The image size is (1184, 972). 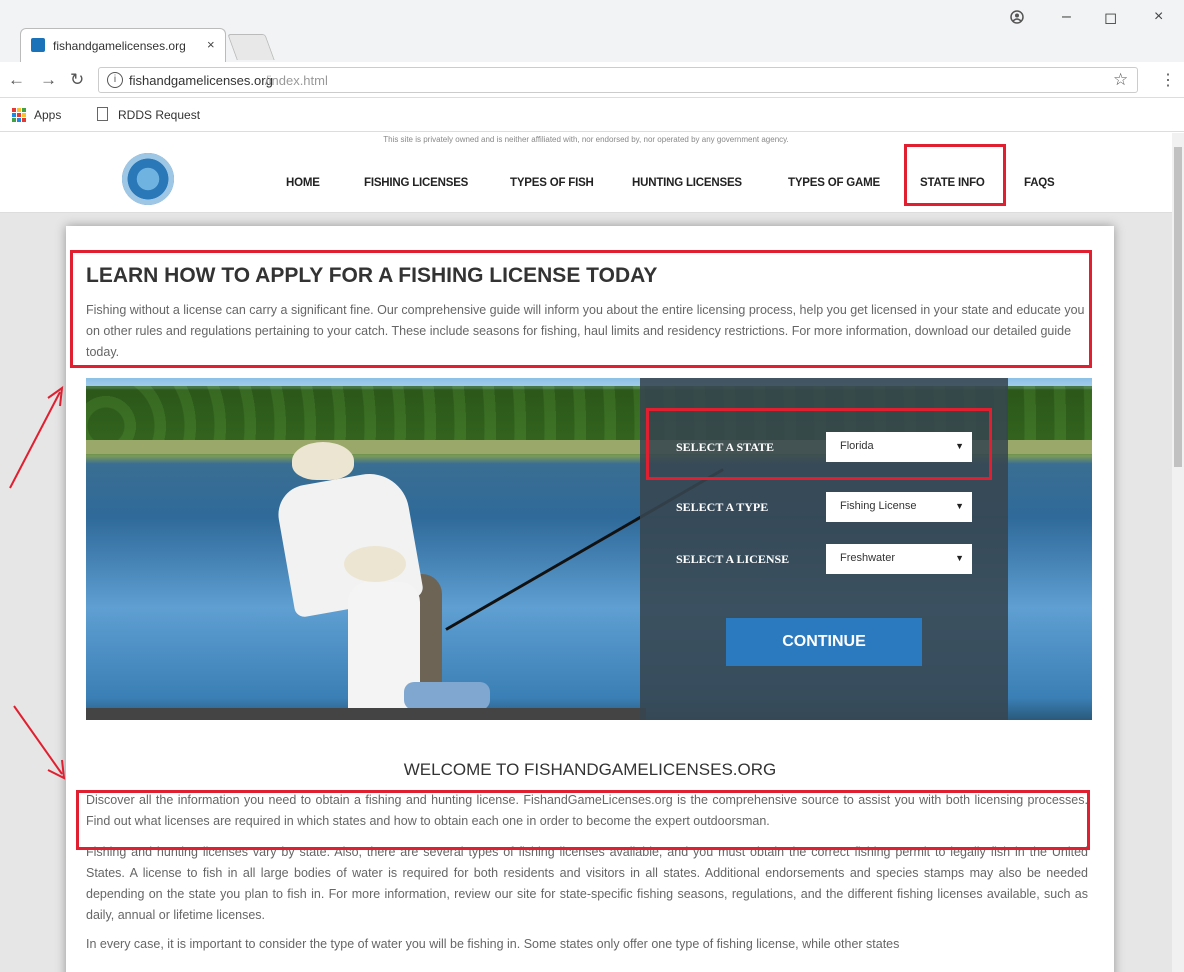 What do you see at coordinates (687, 183) in the screenshot?
I see `nav-hunting-licenses: HUNTING LICENSES` at bounding box center [687, 183].